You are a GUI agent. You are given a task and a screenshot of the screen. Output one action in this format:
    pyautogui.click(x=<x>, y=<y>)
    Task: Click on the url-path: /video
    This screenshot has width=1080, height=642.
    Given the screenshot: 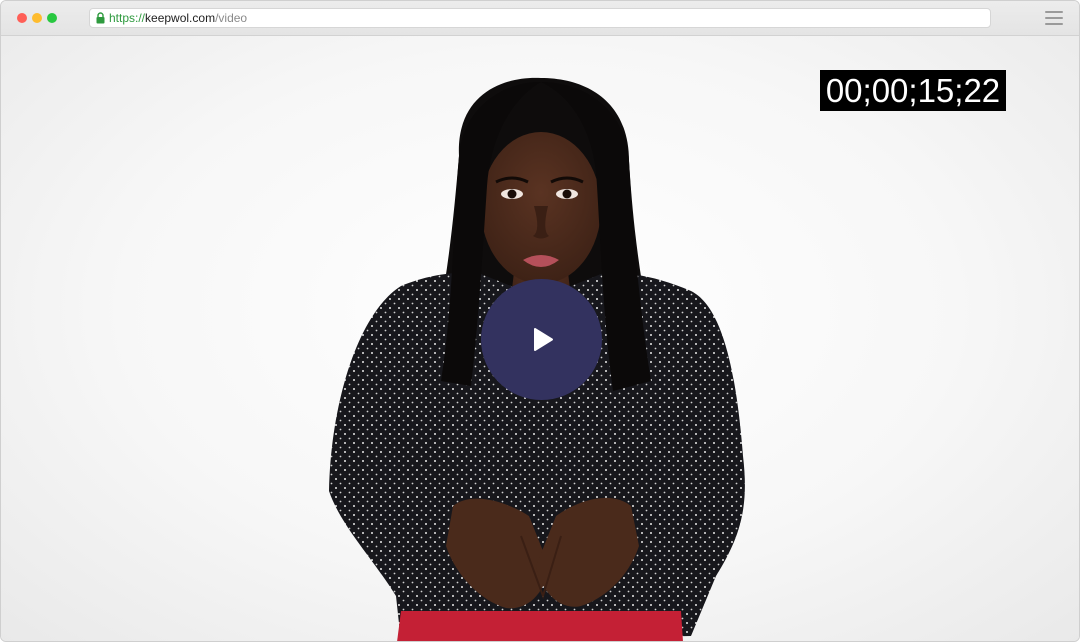 What is the action you would take?
    pyautogui.click(x=231, y=18)
    